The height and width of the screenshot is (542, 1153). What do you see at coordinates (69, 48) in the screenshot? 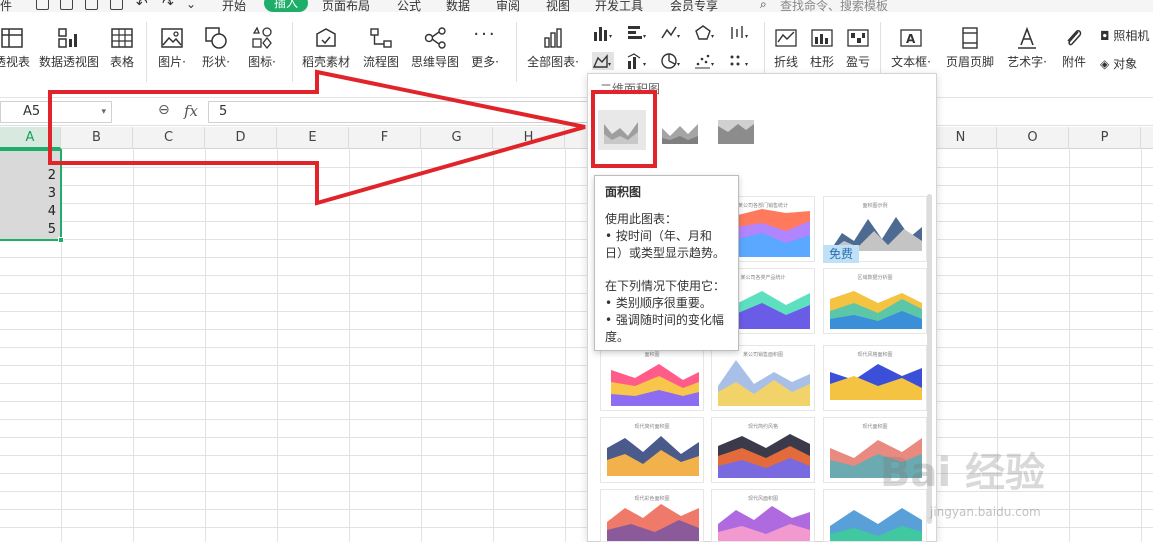
I see `pivot-chart-button: 数据透视图` at bounding box center [69, 48].